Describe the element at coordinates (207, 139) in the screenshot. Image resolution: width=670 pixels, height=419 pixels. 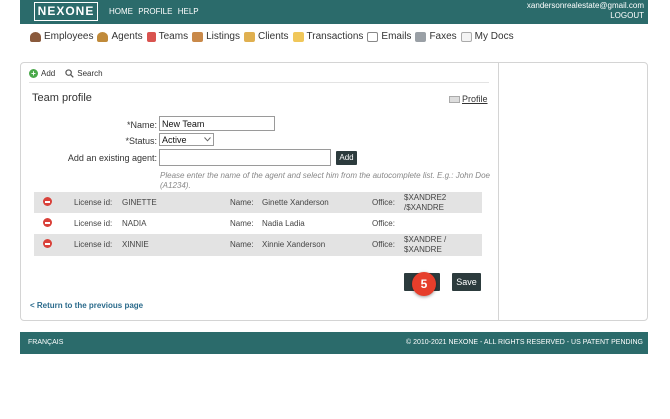
I see `chevron-down-icon` at that location.